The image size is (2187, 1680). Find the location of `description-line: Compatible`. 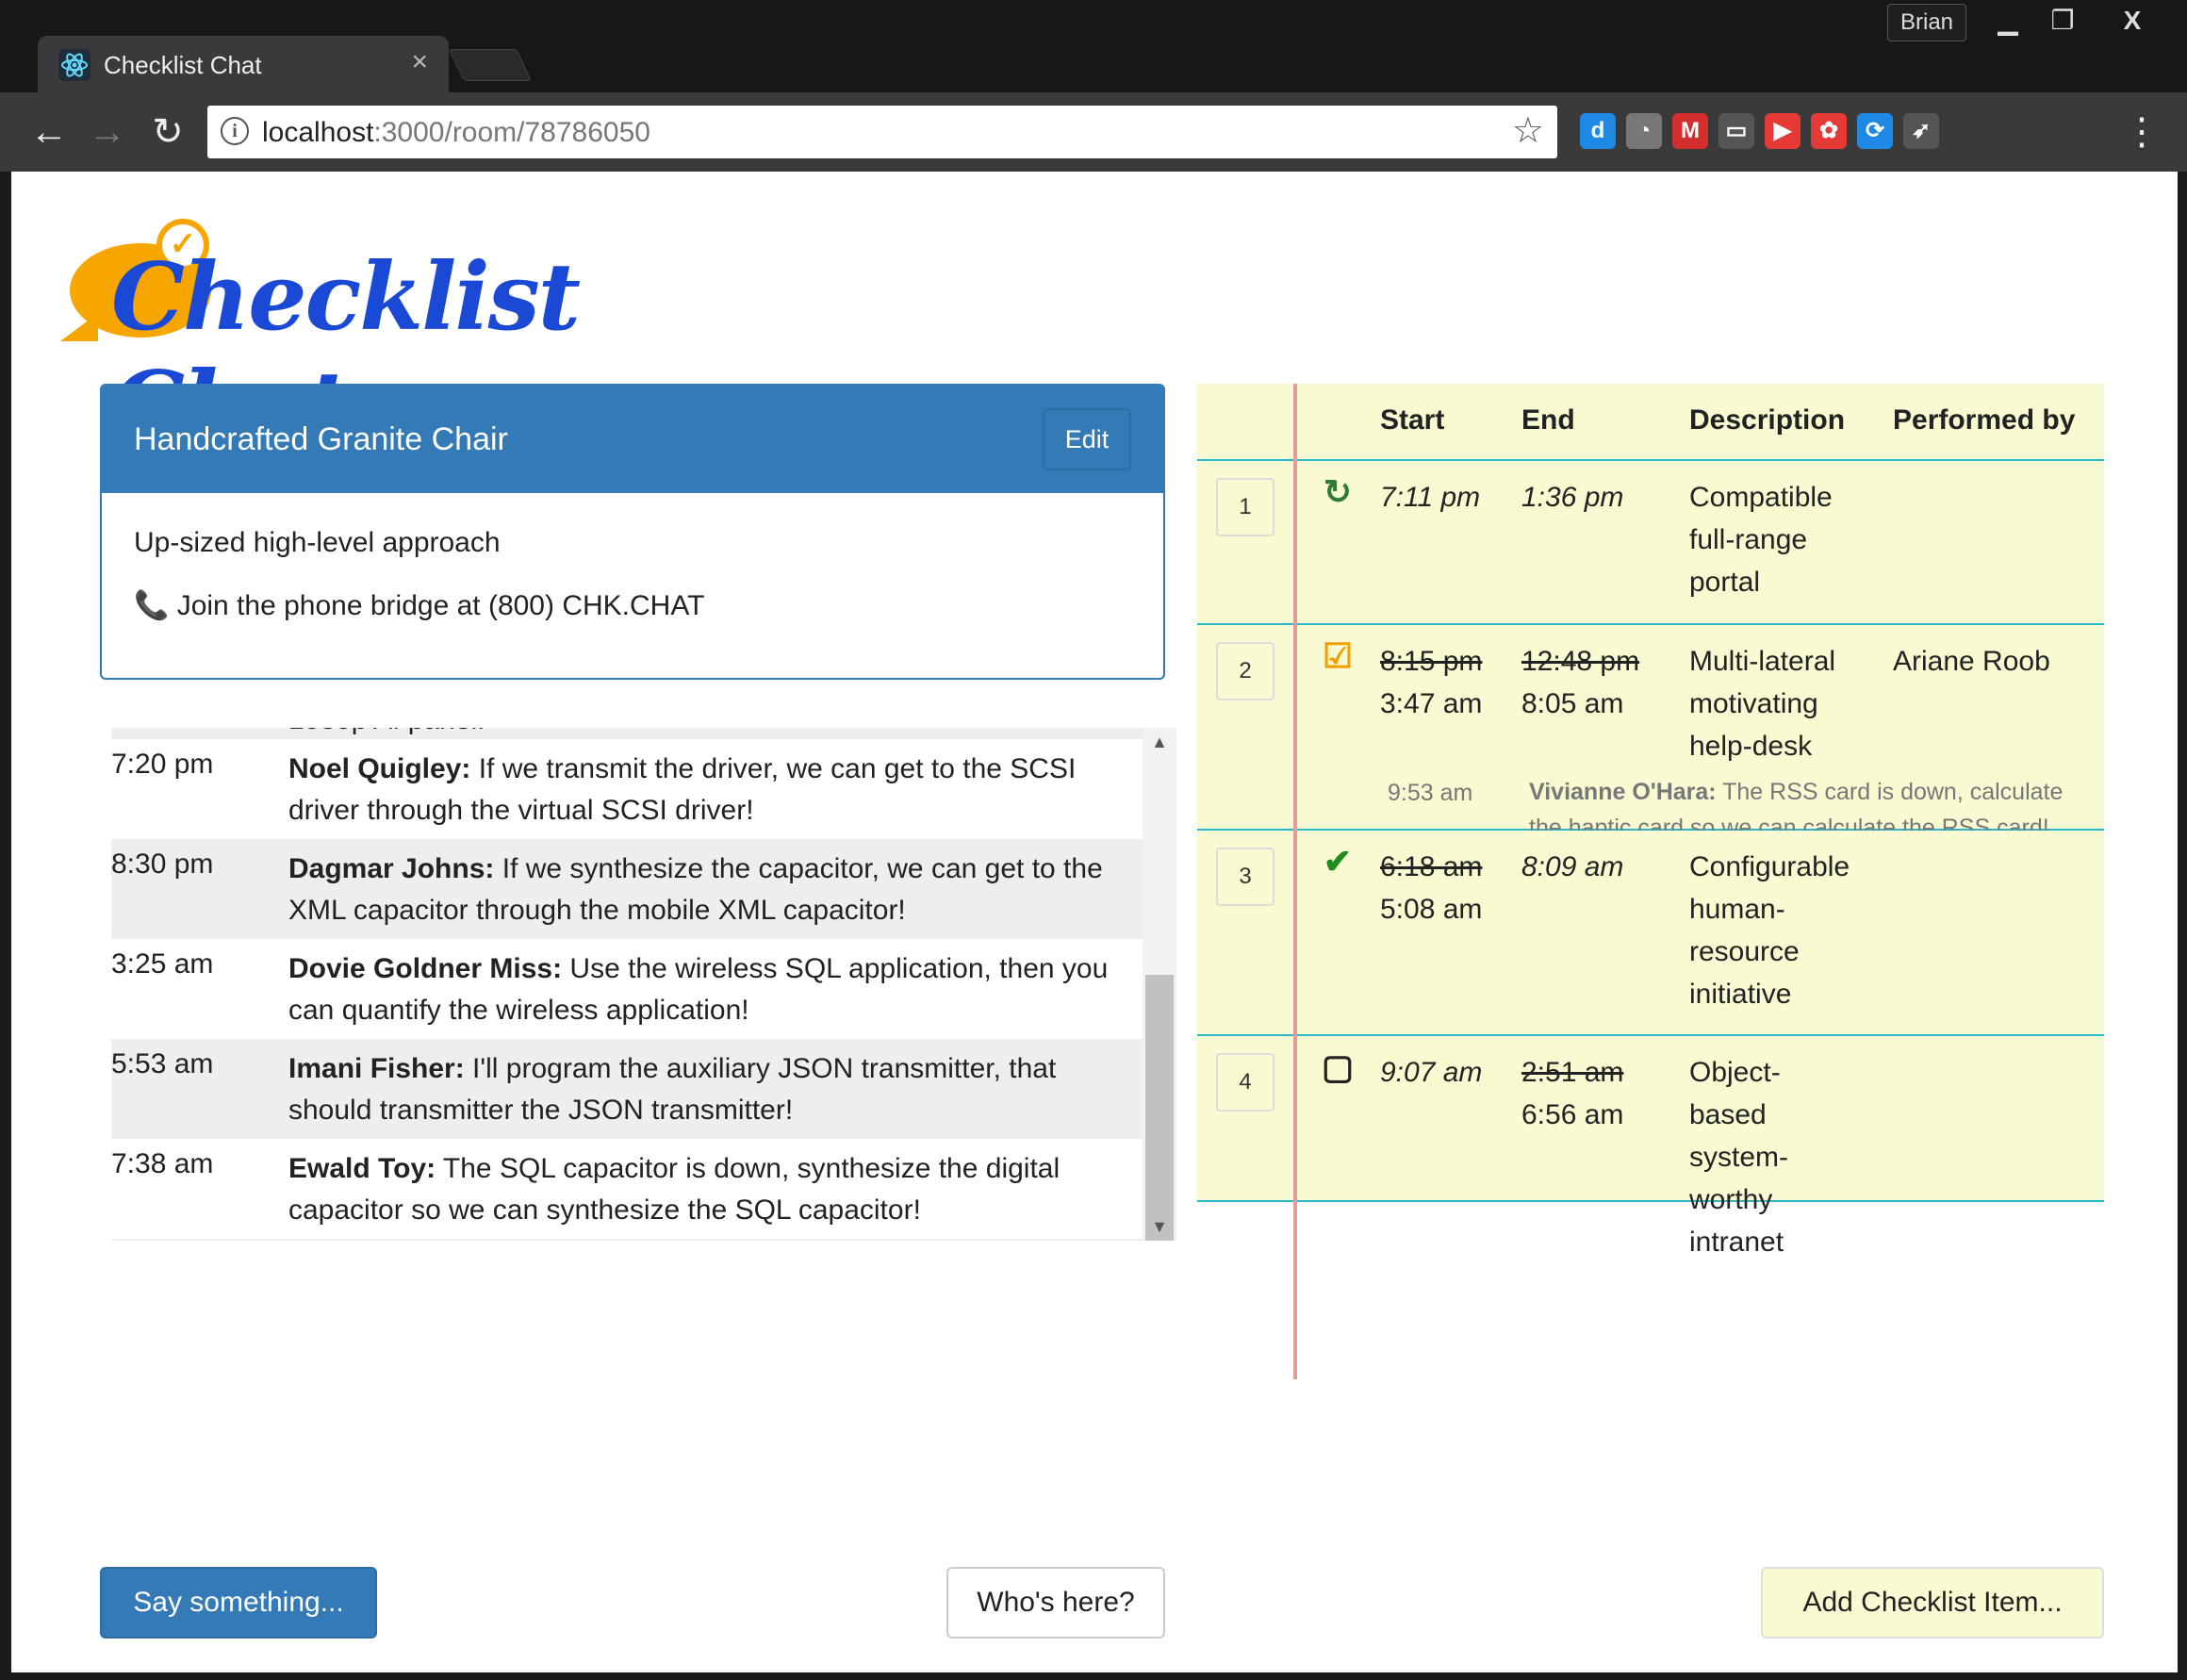

description-line: Compatible is located at coordinates (1761, 497).